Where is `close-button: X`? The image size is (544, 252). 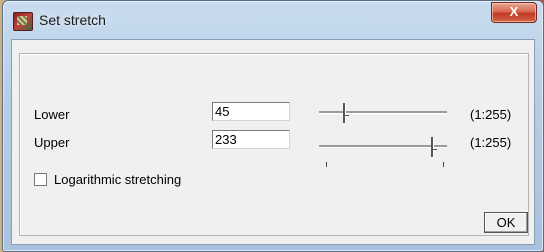
close-button: X is located at coordinates (514, 12).